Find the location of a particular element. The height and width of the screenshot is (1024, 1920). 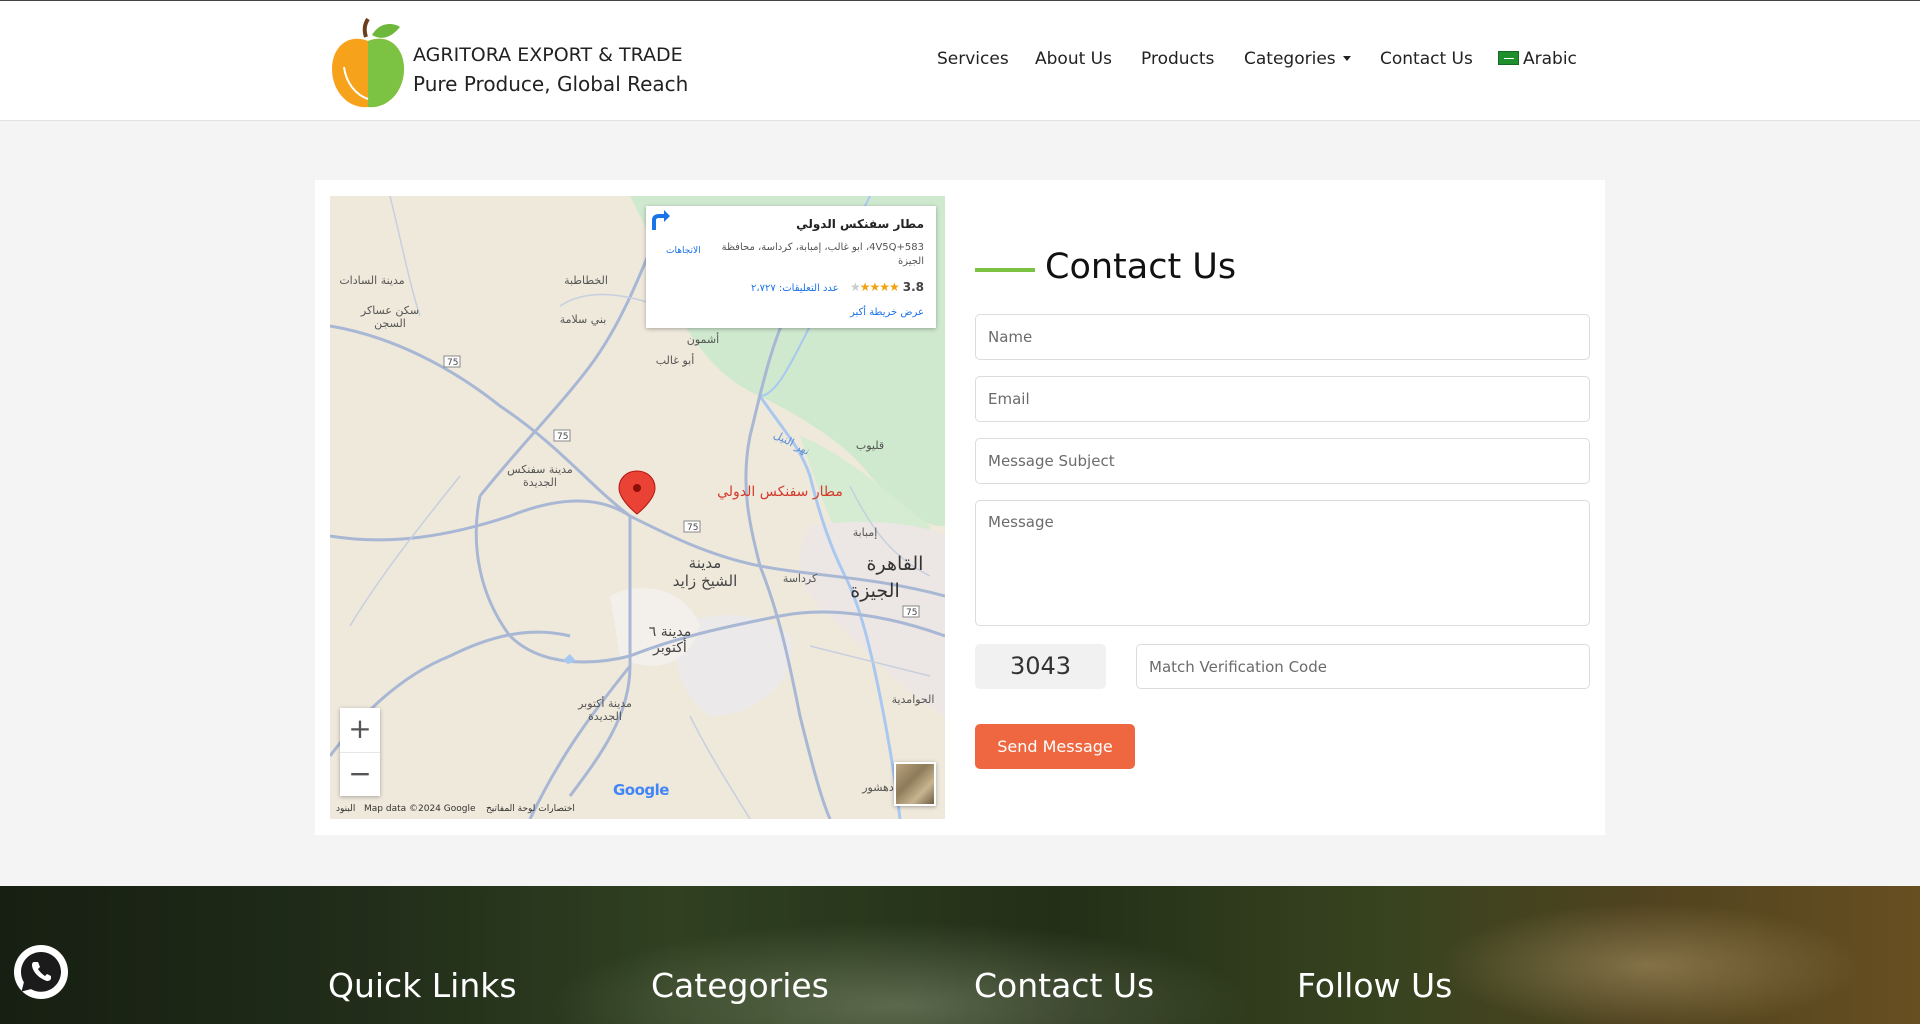

email-input is located at coordinates (1282, 399).